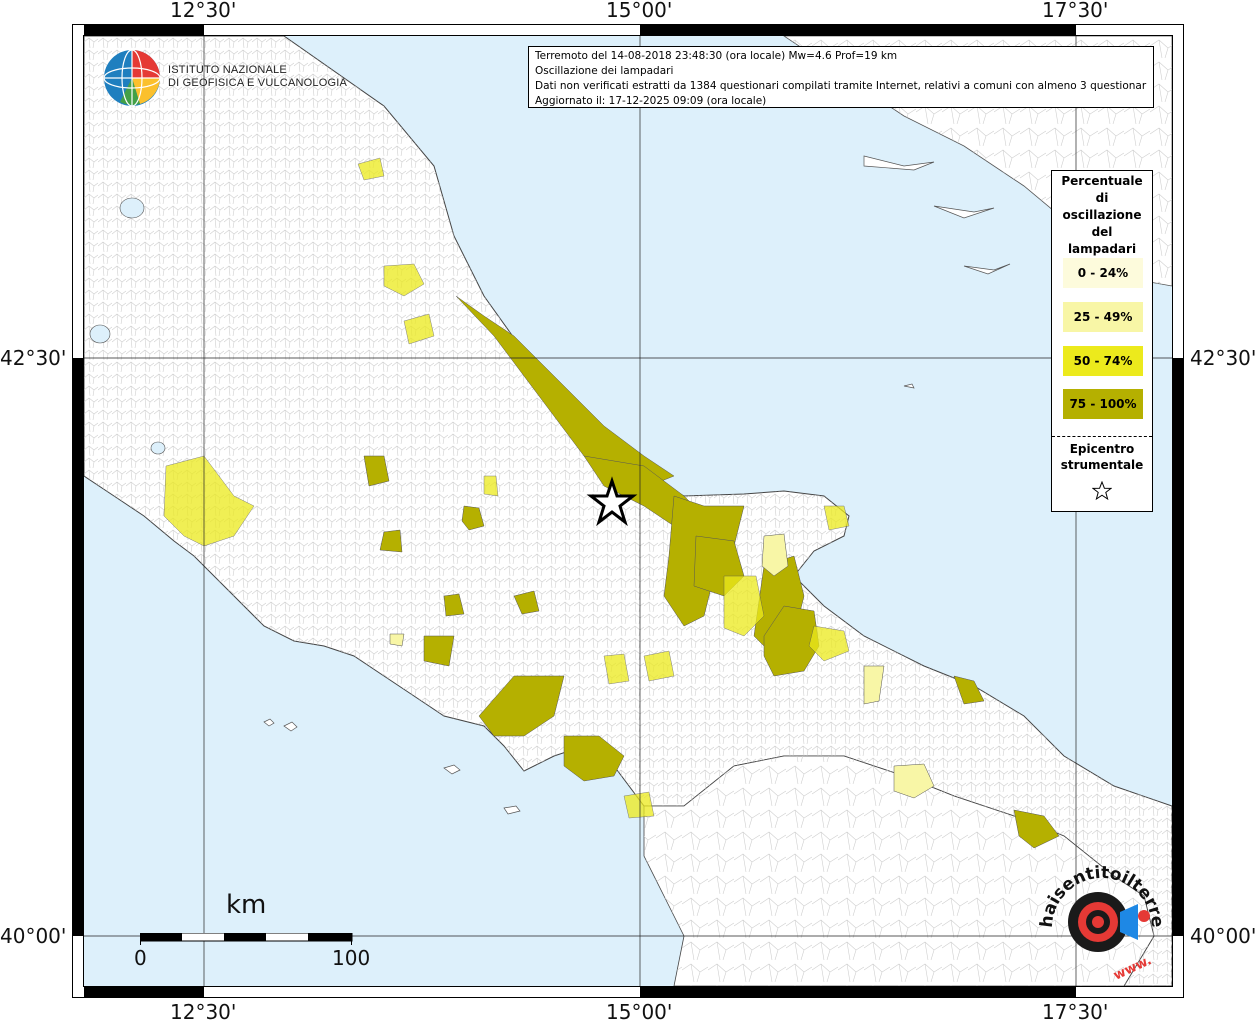  What do you see at coordinates (246, 905) in the screenshot?
I see `scale-unit: km` at bounding box center [246, 905].